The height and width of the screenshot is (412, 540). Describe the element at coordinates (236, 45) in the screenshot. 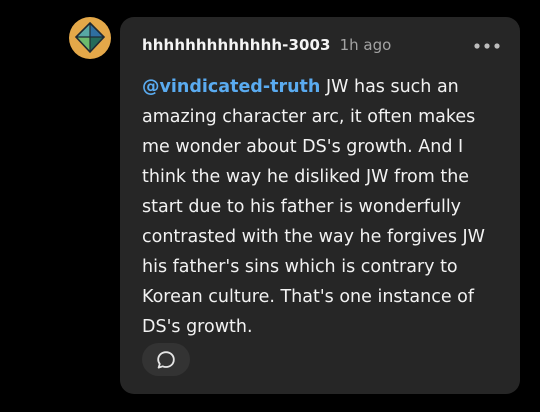

I see `username: hhhhhhhhhhhhh-3003` at that location.